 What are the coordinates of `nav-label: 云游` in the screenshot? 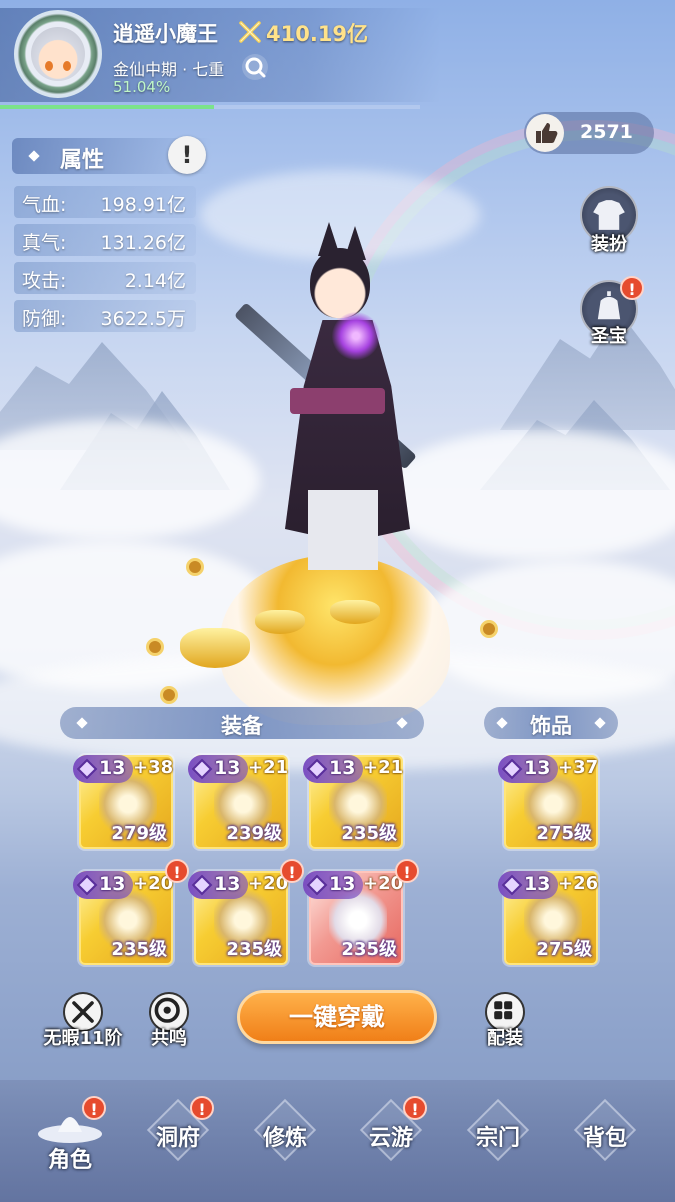 It's located at (390, 1138).